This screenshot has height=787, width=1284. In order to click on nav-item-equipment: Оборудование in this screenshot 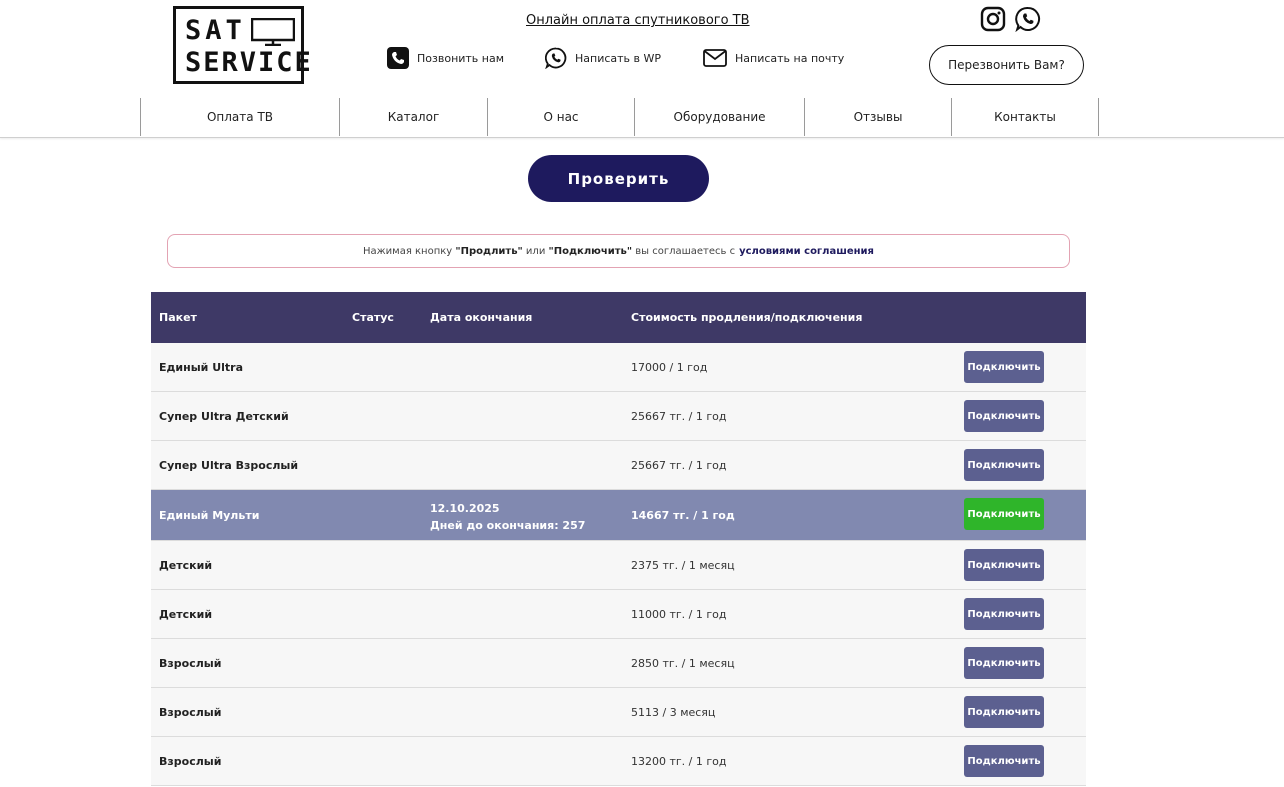, I will do `click(719, 117)`.